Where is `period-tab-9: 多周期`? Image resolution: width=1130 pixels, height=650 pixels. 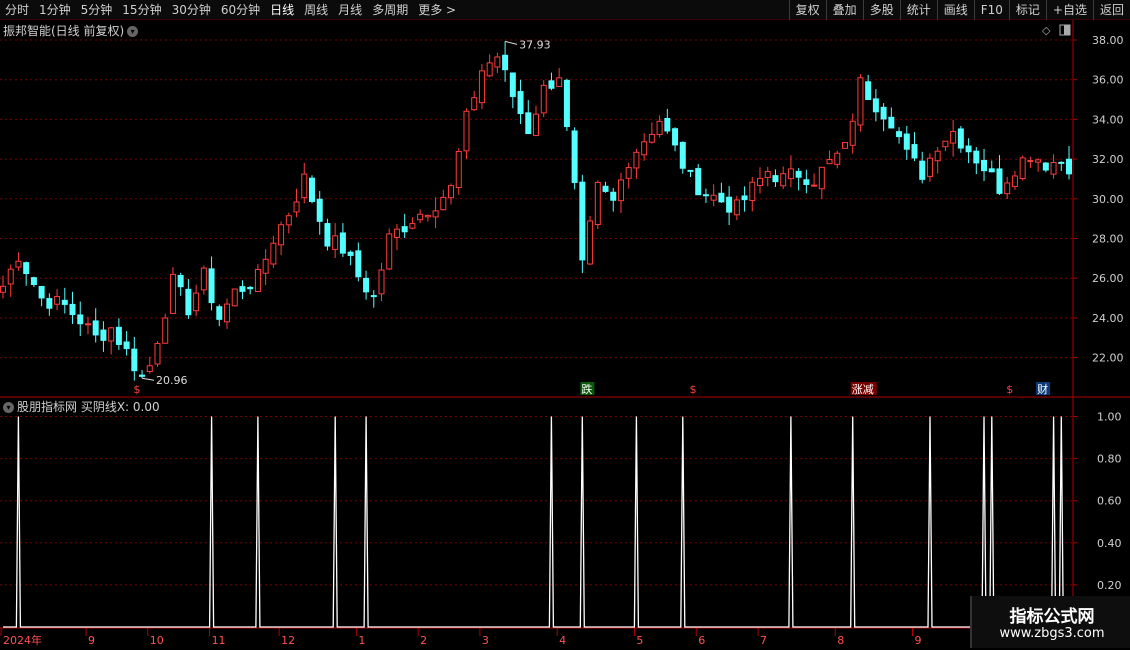
period-tab-9: 多周期 is located at coordinates (390, 10).